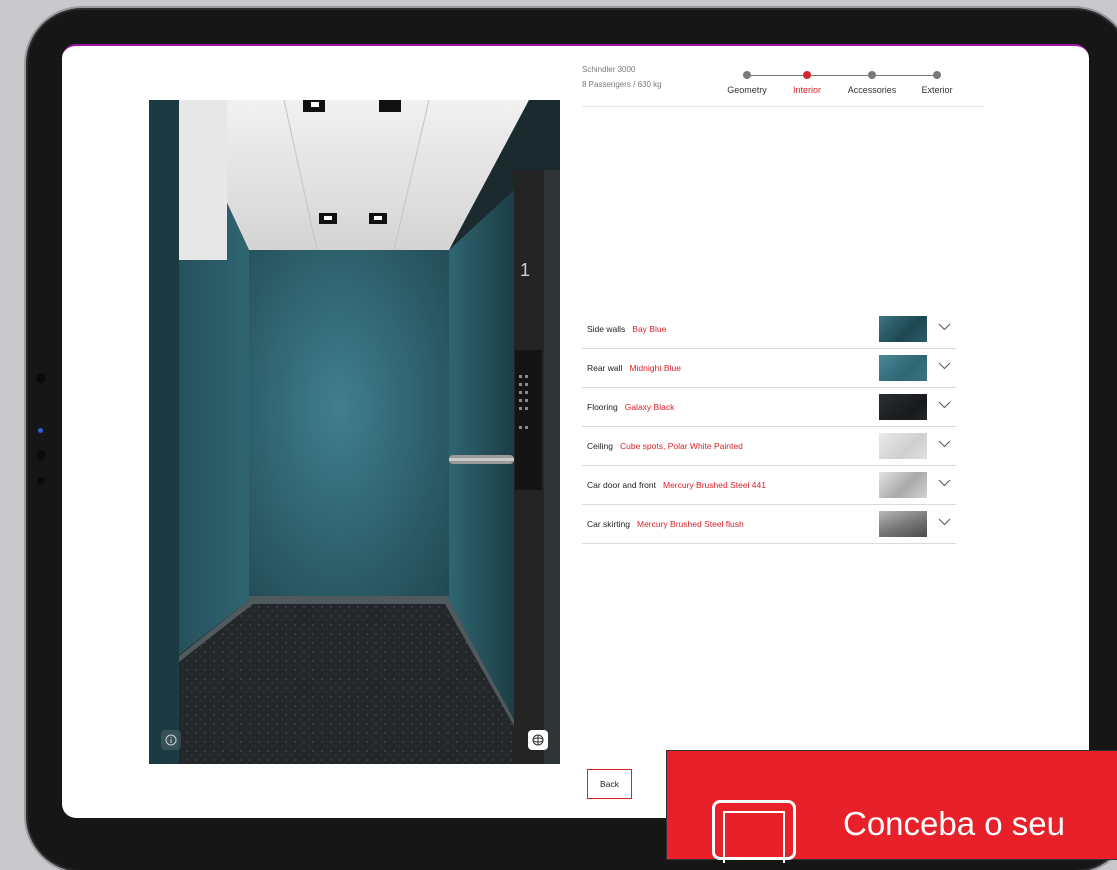 The width and height of the screenshot is (1117, 870). What do you see at coordinates (807, 82) in the screenshot?
I see `step-interior: Interior` at bounding box center [807, 82].